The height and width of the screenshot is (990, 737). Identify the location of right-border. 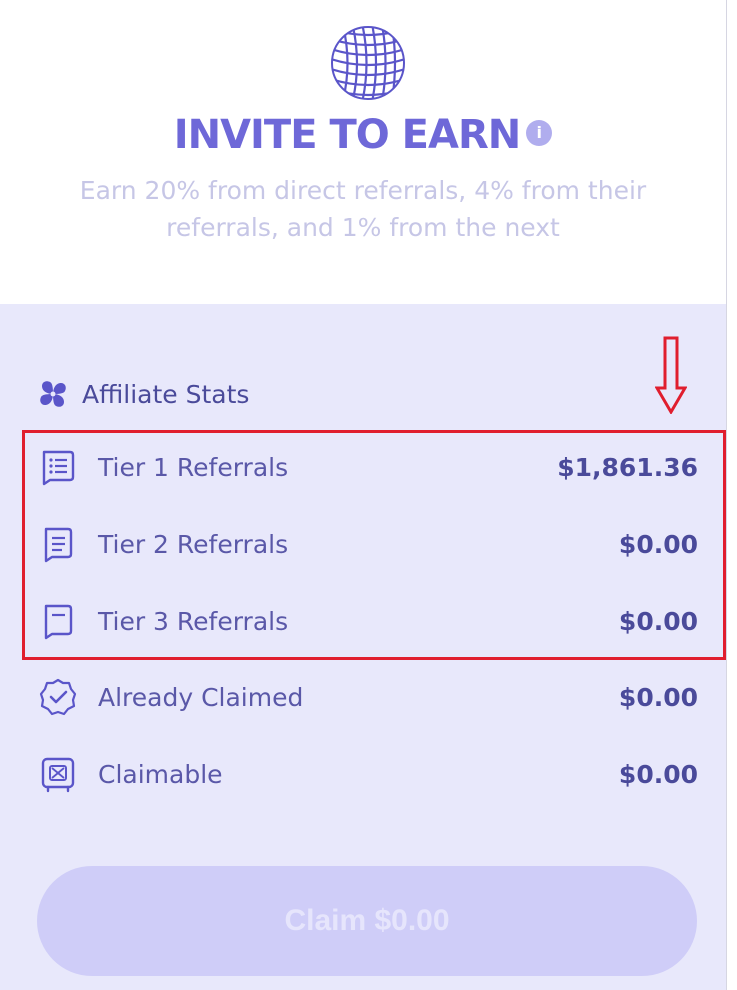
(726, 495).